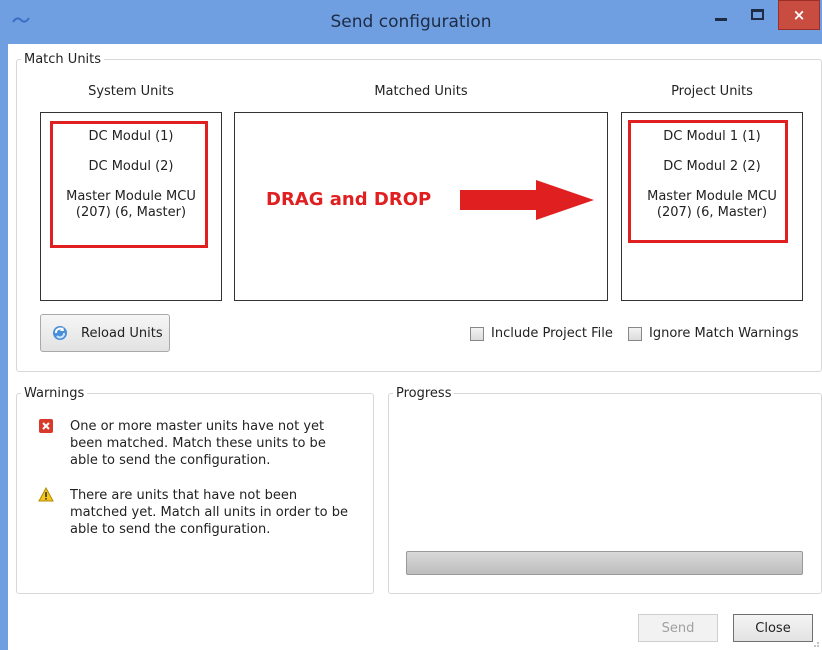 Image resolution: width=822 pixels, height=650 pixels. I want to click on include-project-file-checkbox: Include Project File, so click(541, 333).